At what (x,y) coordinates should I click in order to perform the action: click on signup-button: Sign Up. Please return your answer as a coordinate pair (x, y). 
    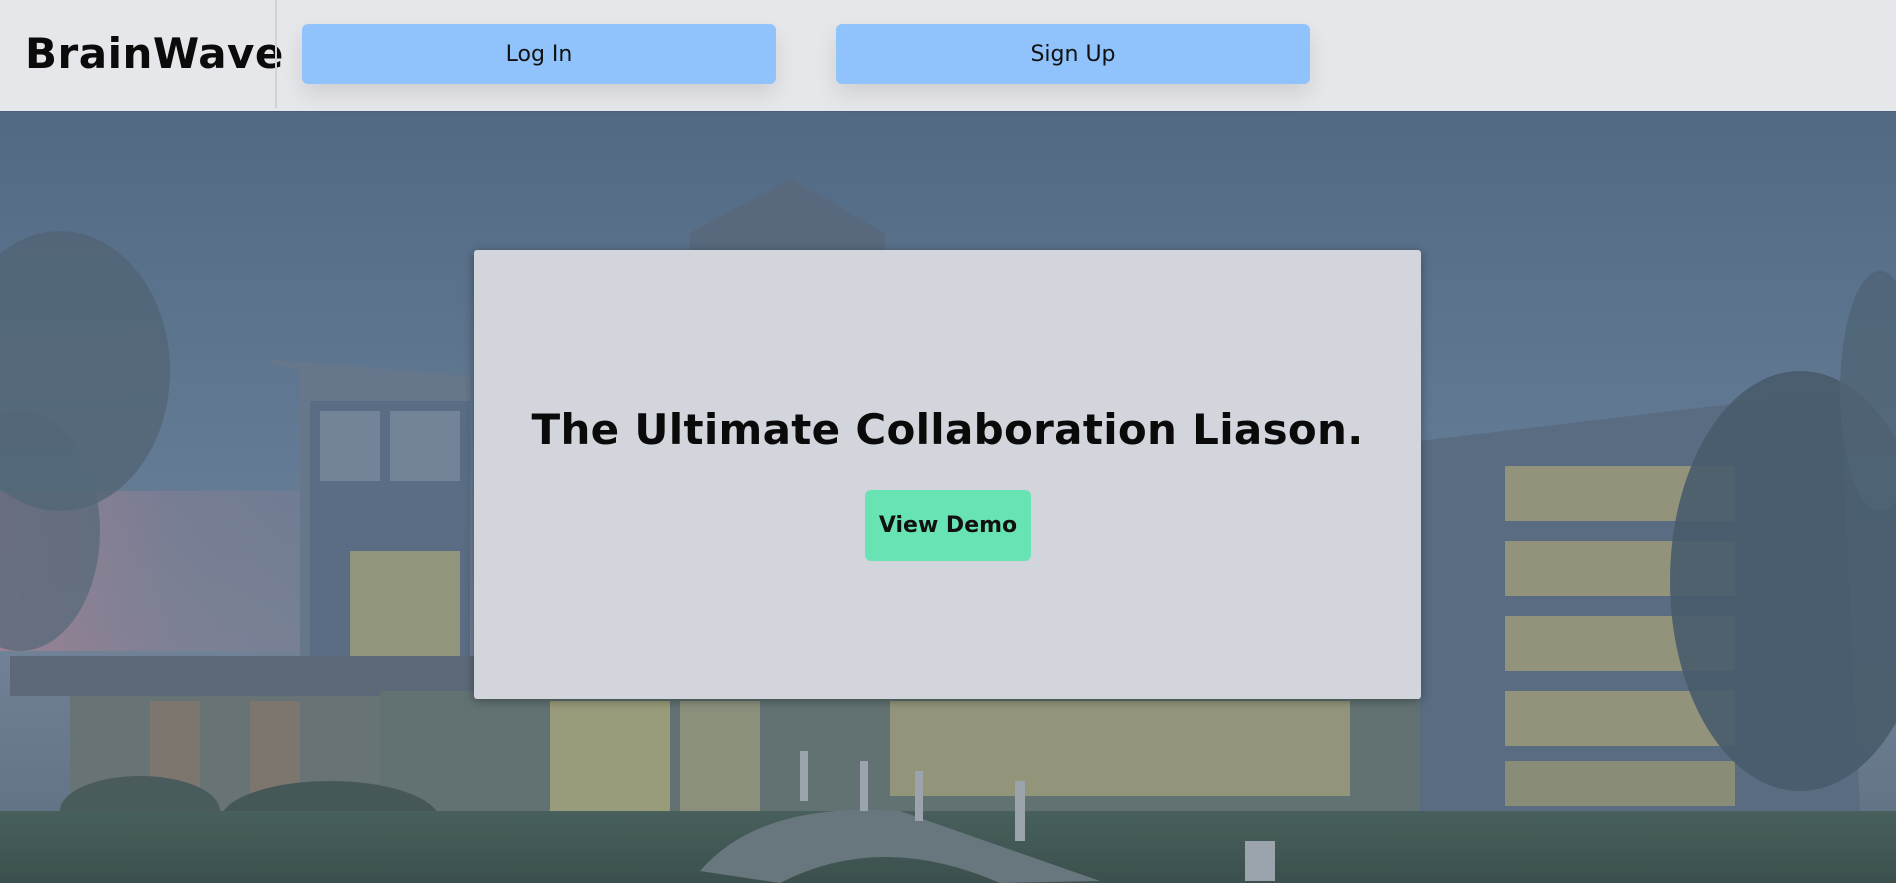
    Looking at the image, I should click on (1073, 54).